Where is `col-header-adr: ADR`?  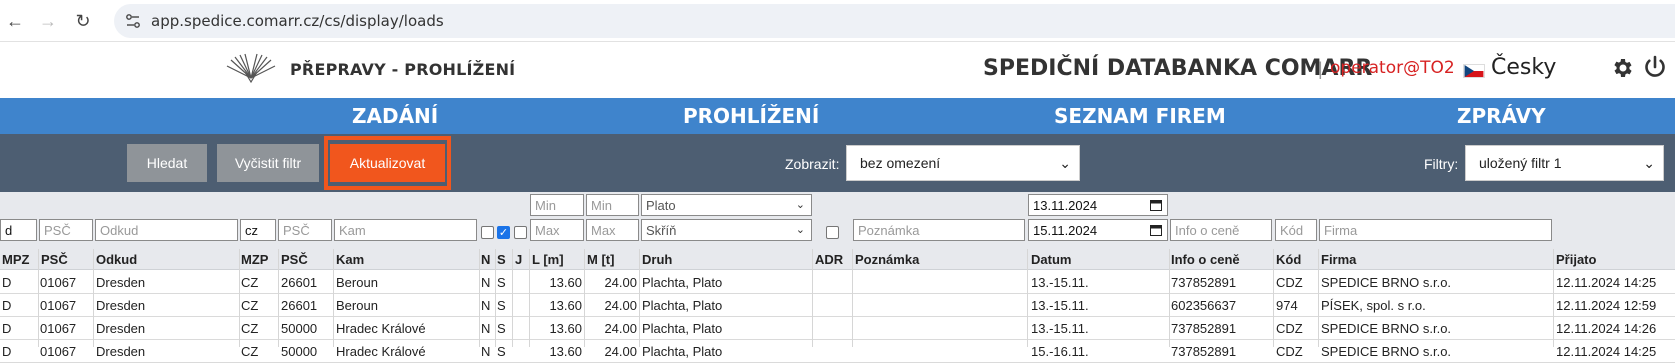
col-header-adr: ADR is located at coordinates (829, 259).